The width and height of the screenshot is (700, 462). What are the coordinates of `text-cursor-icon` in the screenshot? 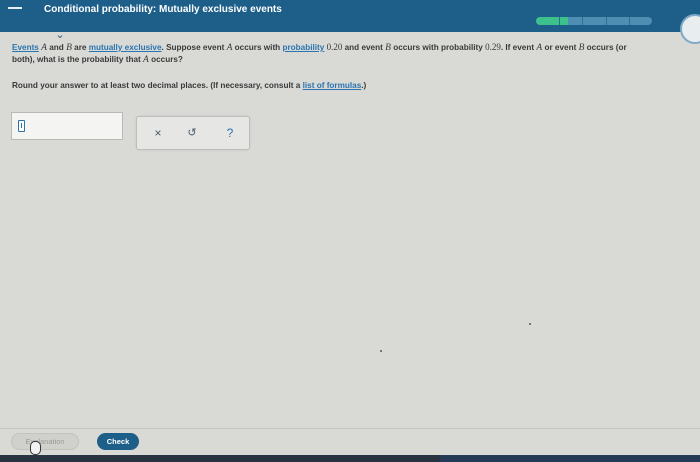 It's located at (21, 126).